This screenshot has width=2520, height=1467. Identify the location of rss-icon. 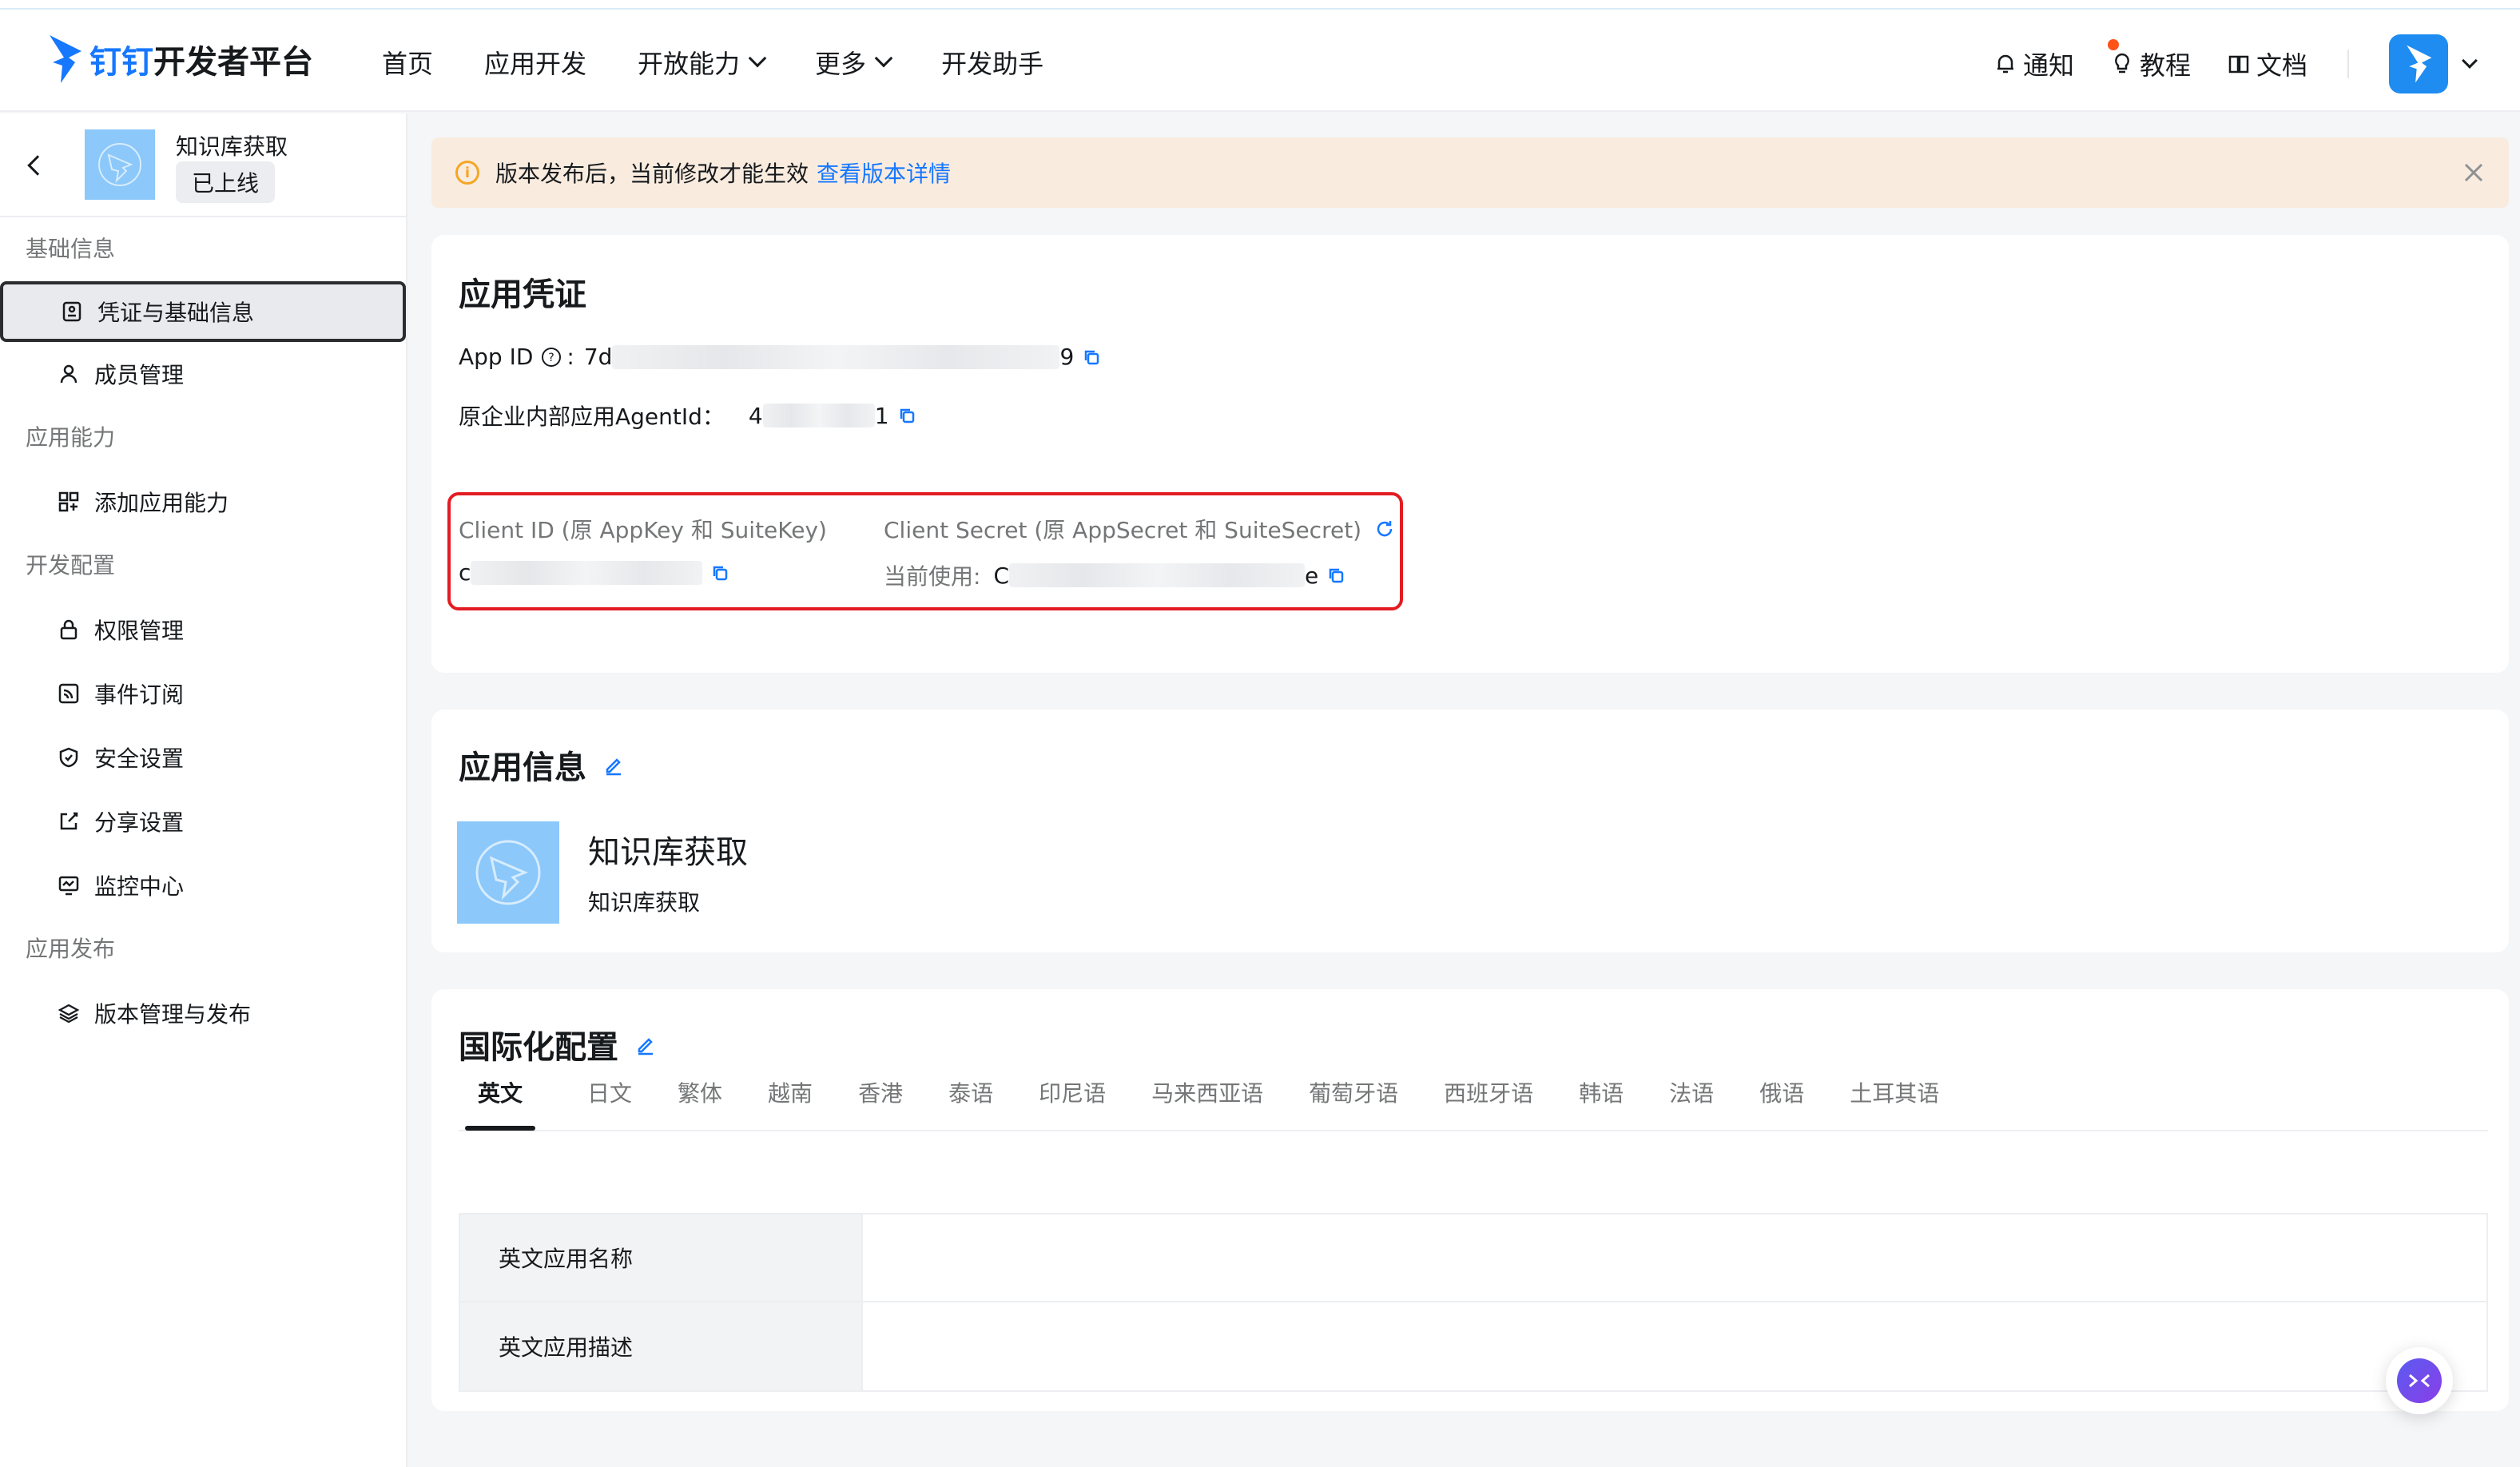
(68, 694).